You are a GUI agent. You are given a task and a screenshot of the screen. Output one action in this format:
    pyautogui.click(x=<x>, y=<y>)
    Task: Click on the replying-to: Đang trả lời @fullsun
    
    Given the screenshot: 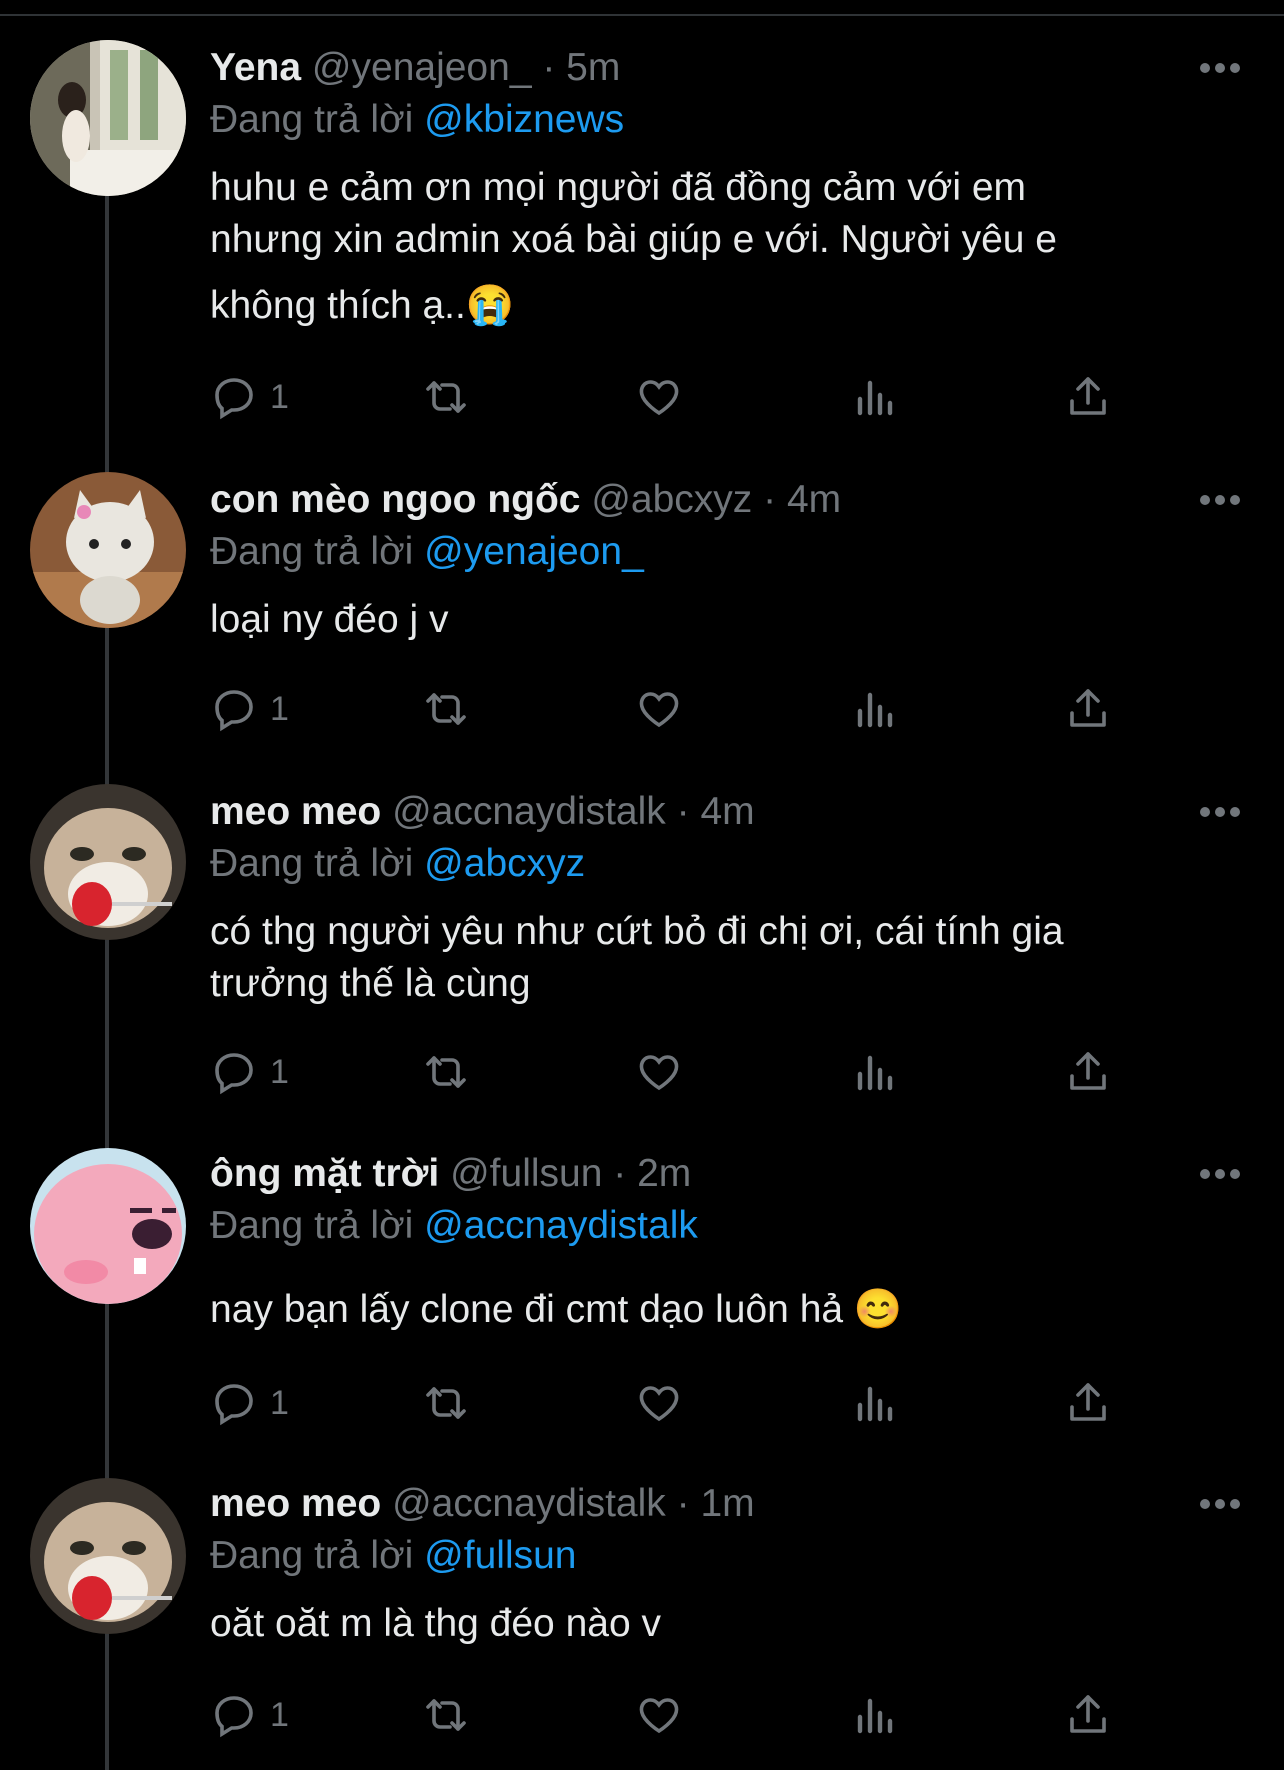 What is the action you would take?
    pyautogui.click(x=393, y=1556)
    